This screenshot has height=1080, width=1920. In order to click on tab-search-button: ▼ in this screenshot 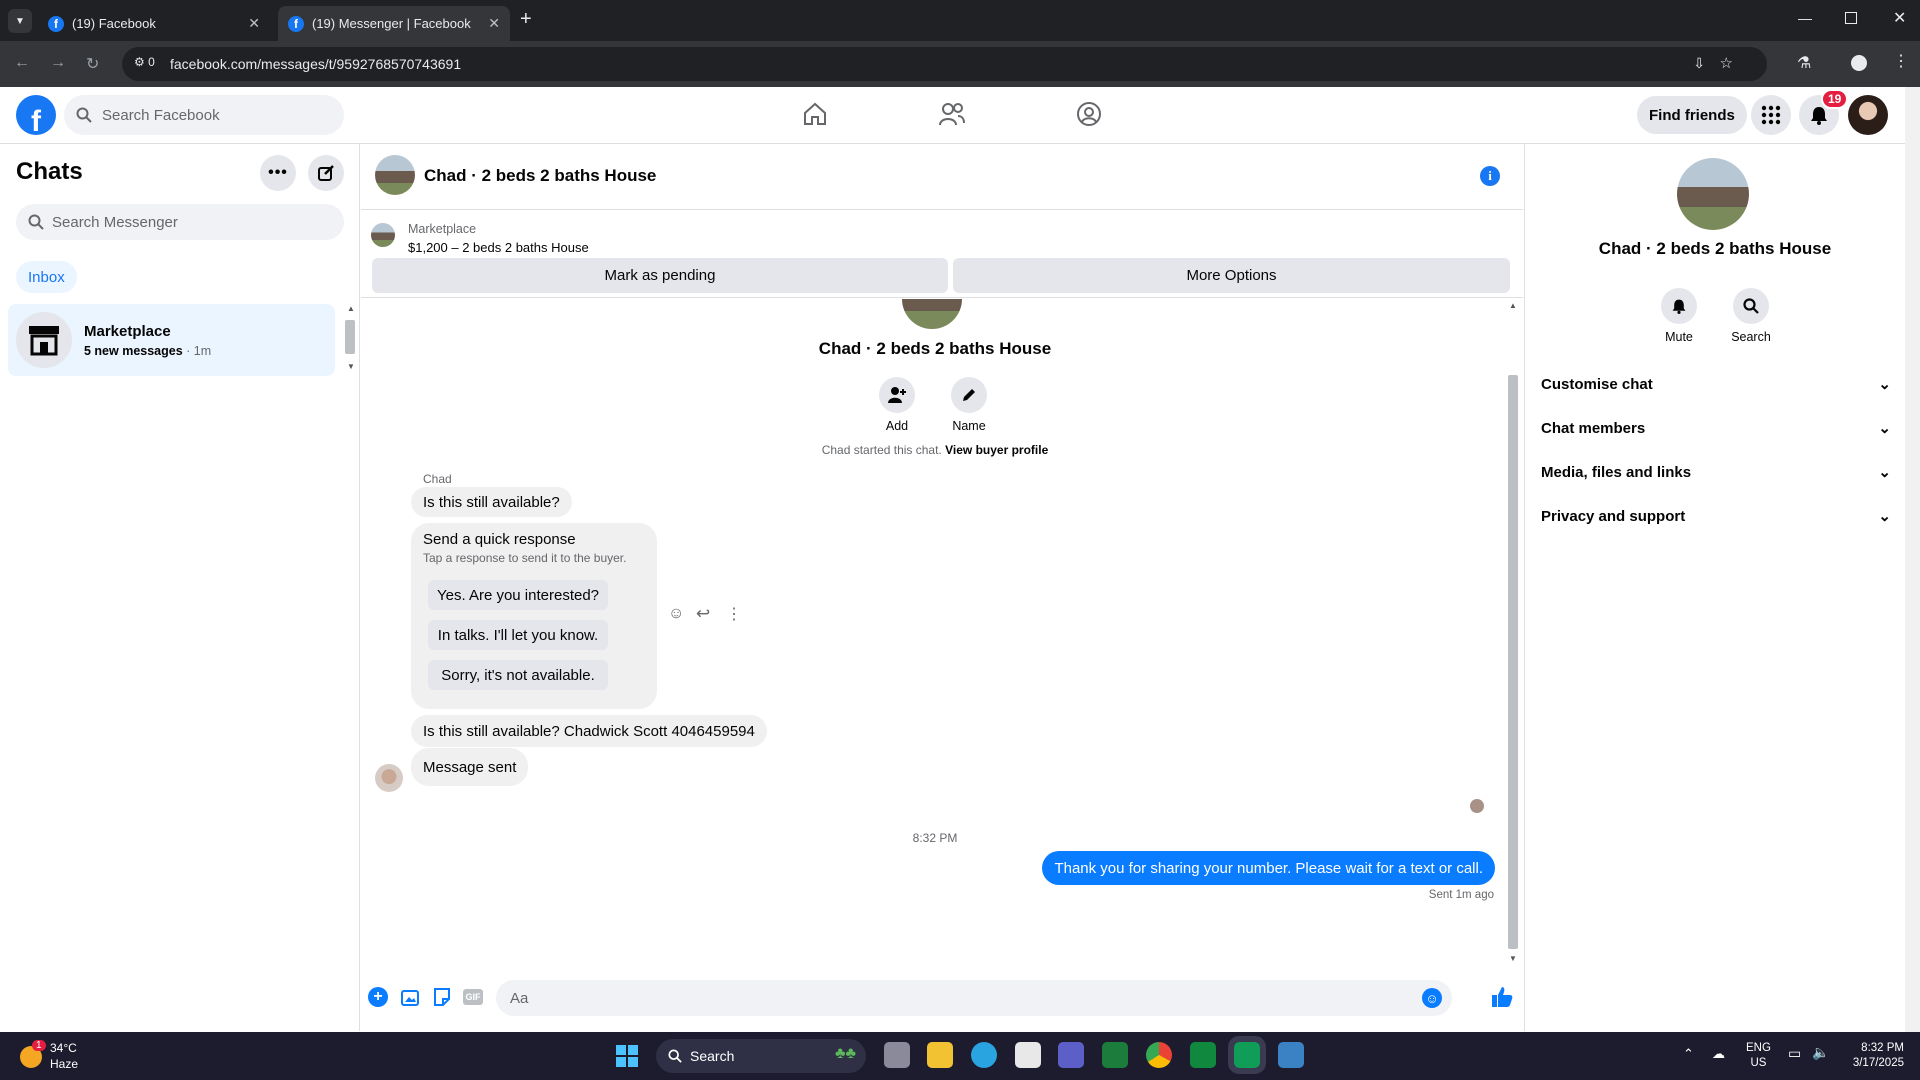, I will do `click(20, 21)`.